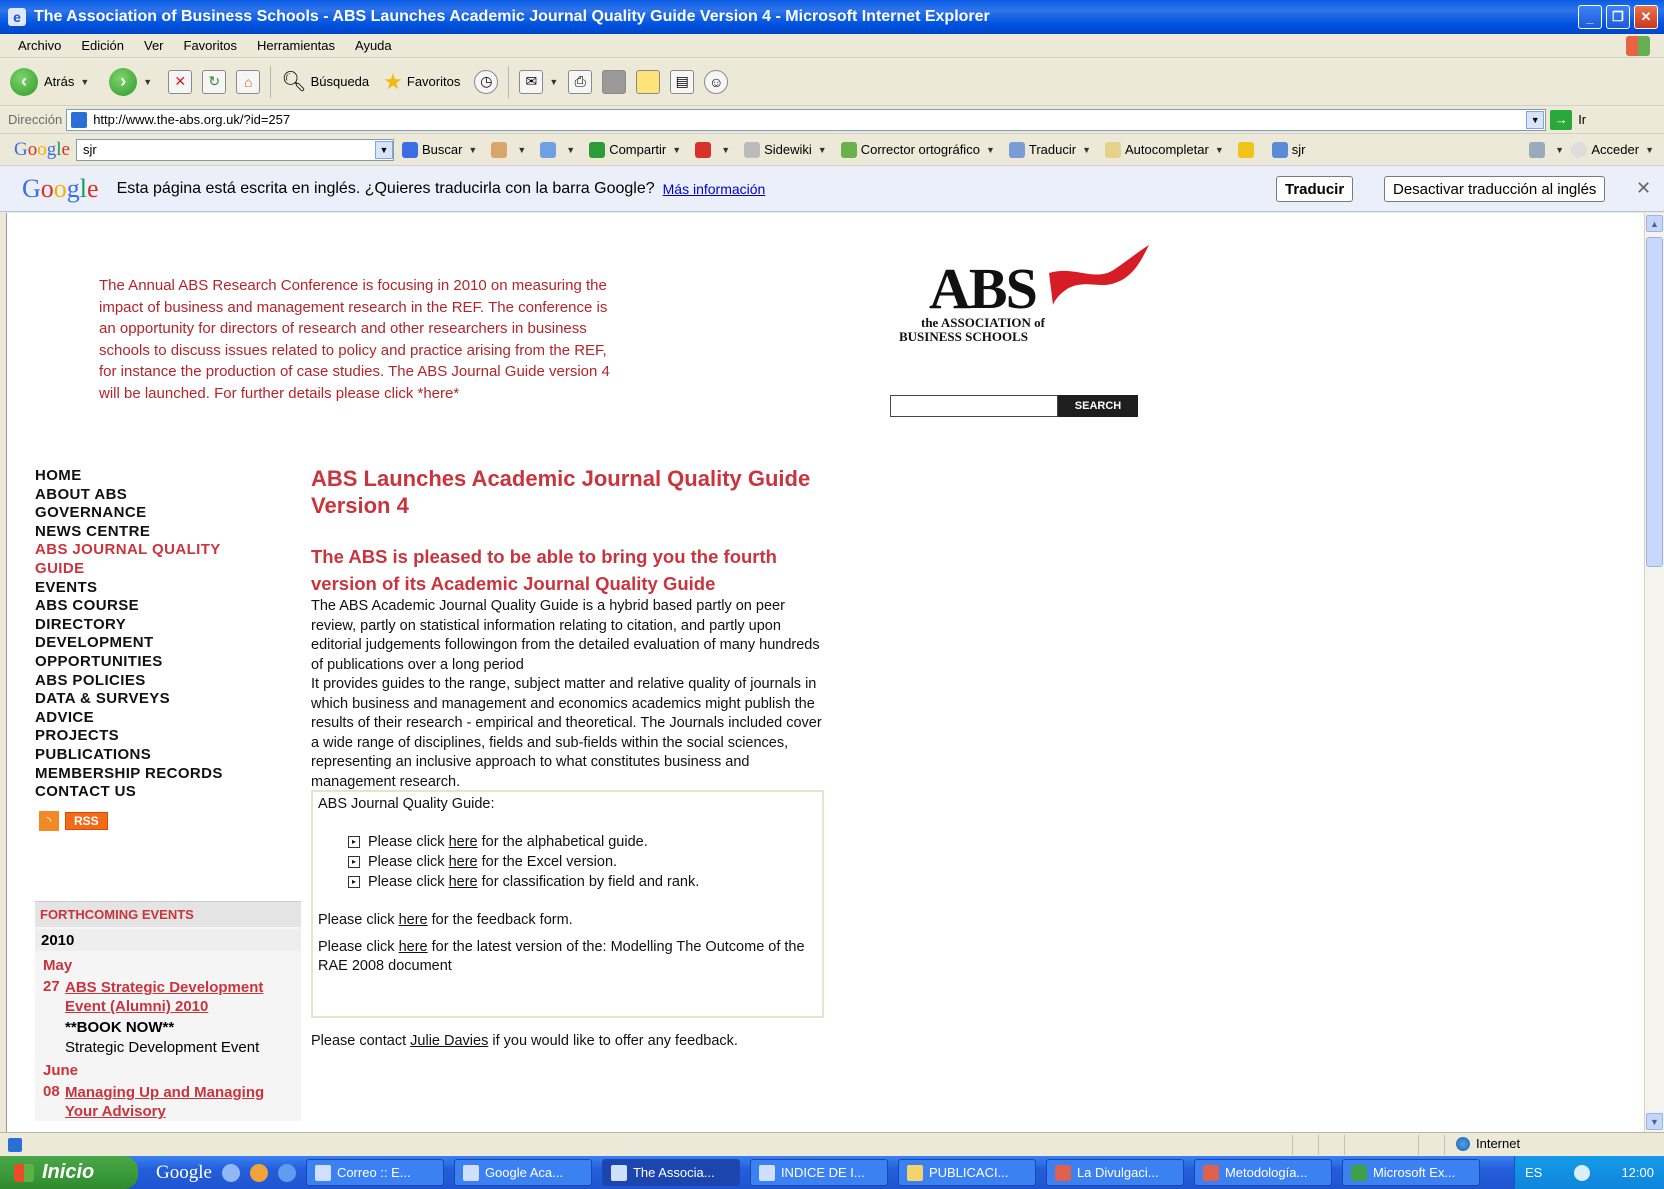 This screenshot has width=1664, height=1189. I want to click on translate-button: Traducir, so click(1315, 189).